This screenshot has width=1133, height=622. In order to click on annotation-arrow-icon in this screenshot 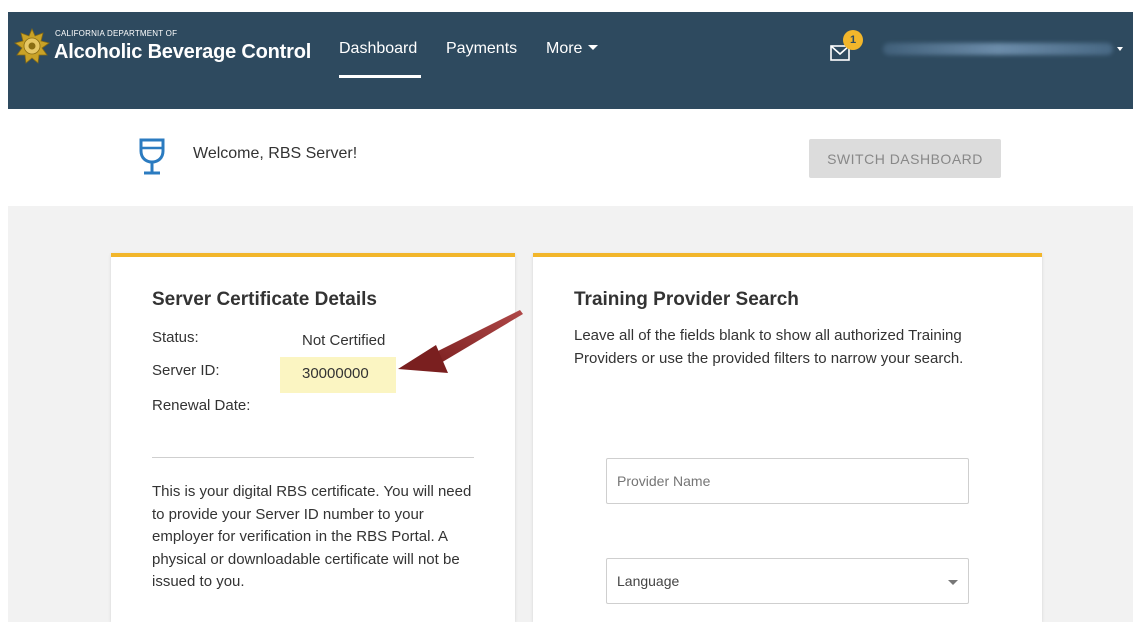, I will do `click(460, 341)`.